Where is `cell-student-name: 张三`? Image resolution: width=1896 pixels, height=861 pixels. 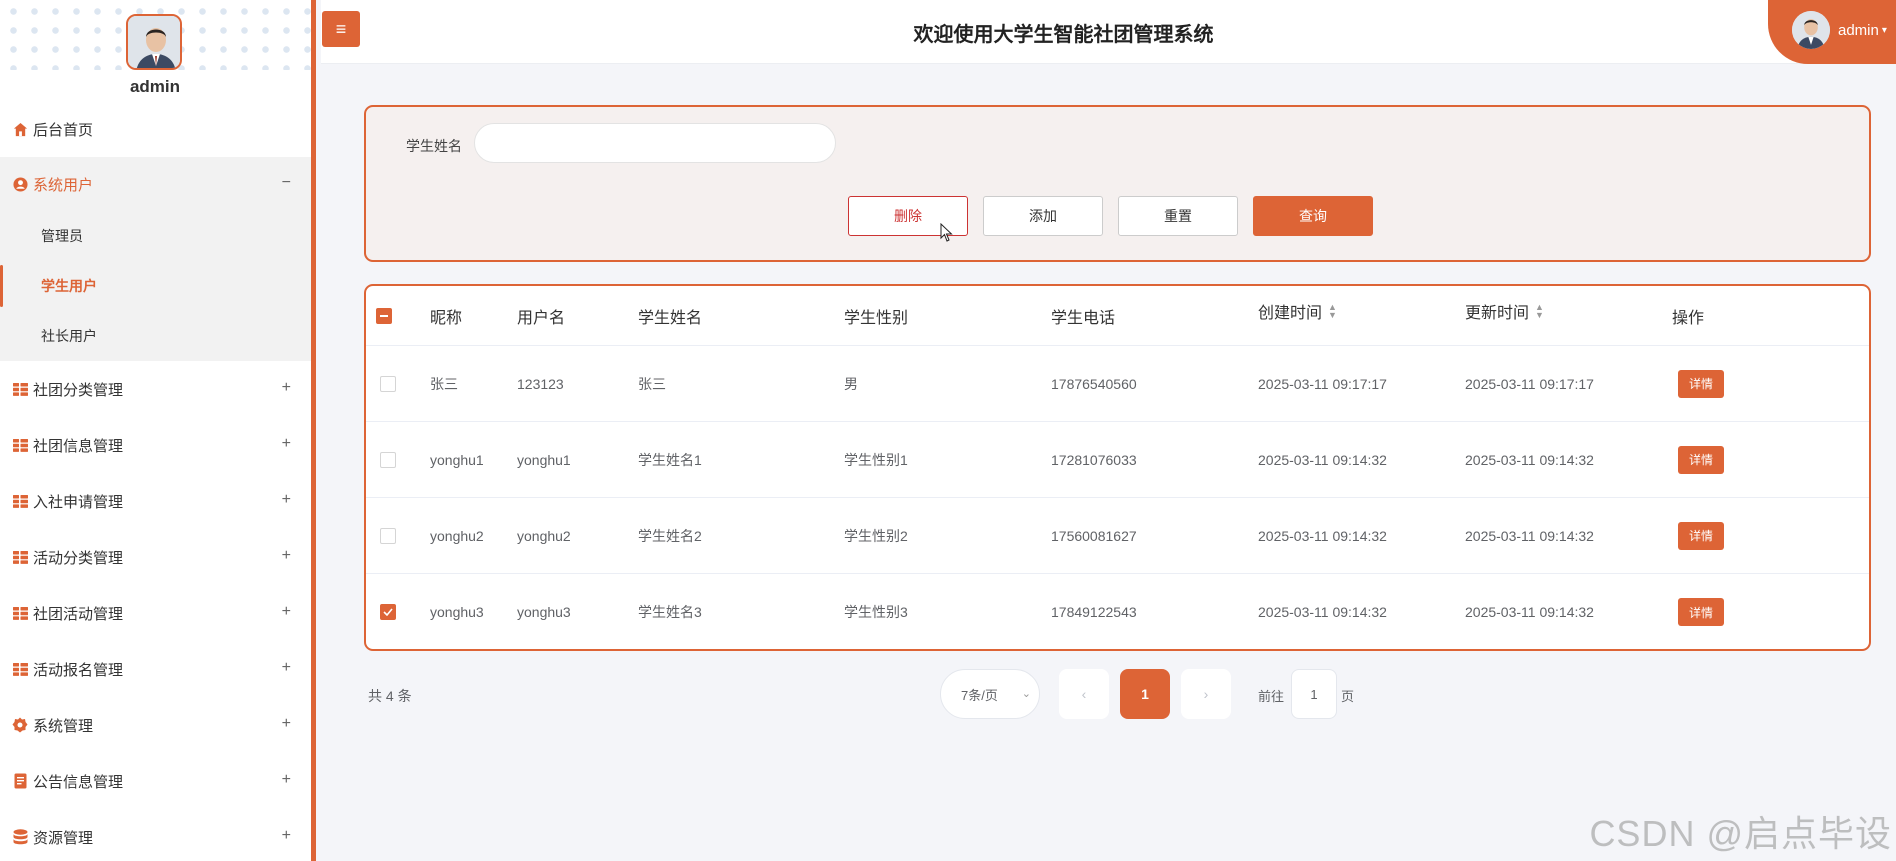 cell-student-name: 张三 is located at coordinates (652, 383).